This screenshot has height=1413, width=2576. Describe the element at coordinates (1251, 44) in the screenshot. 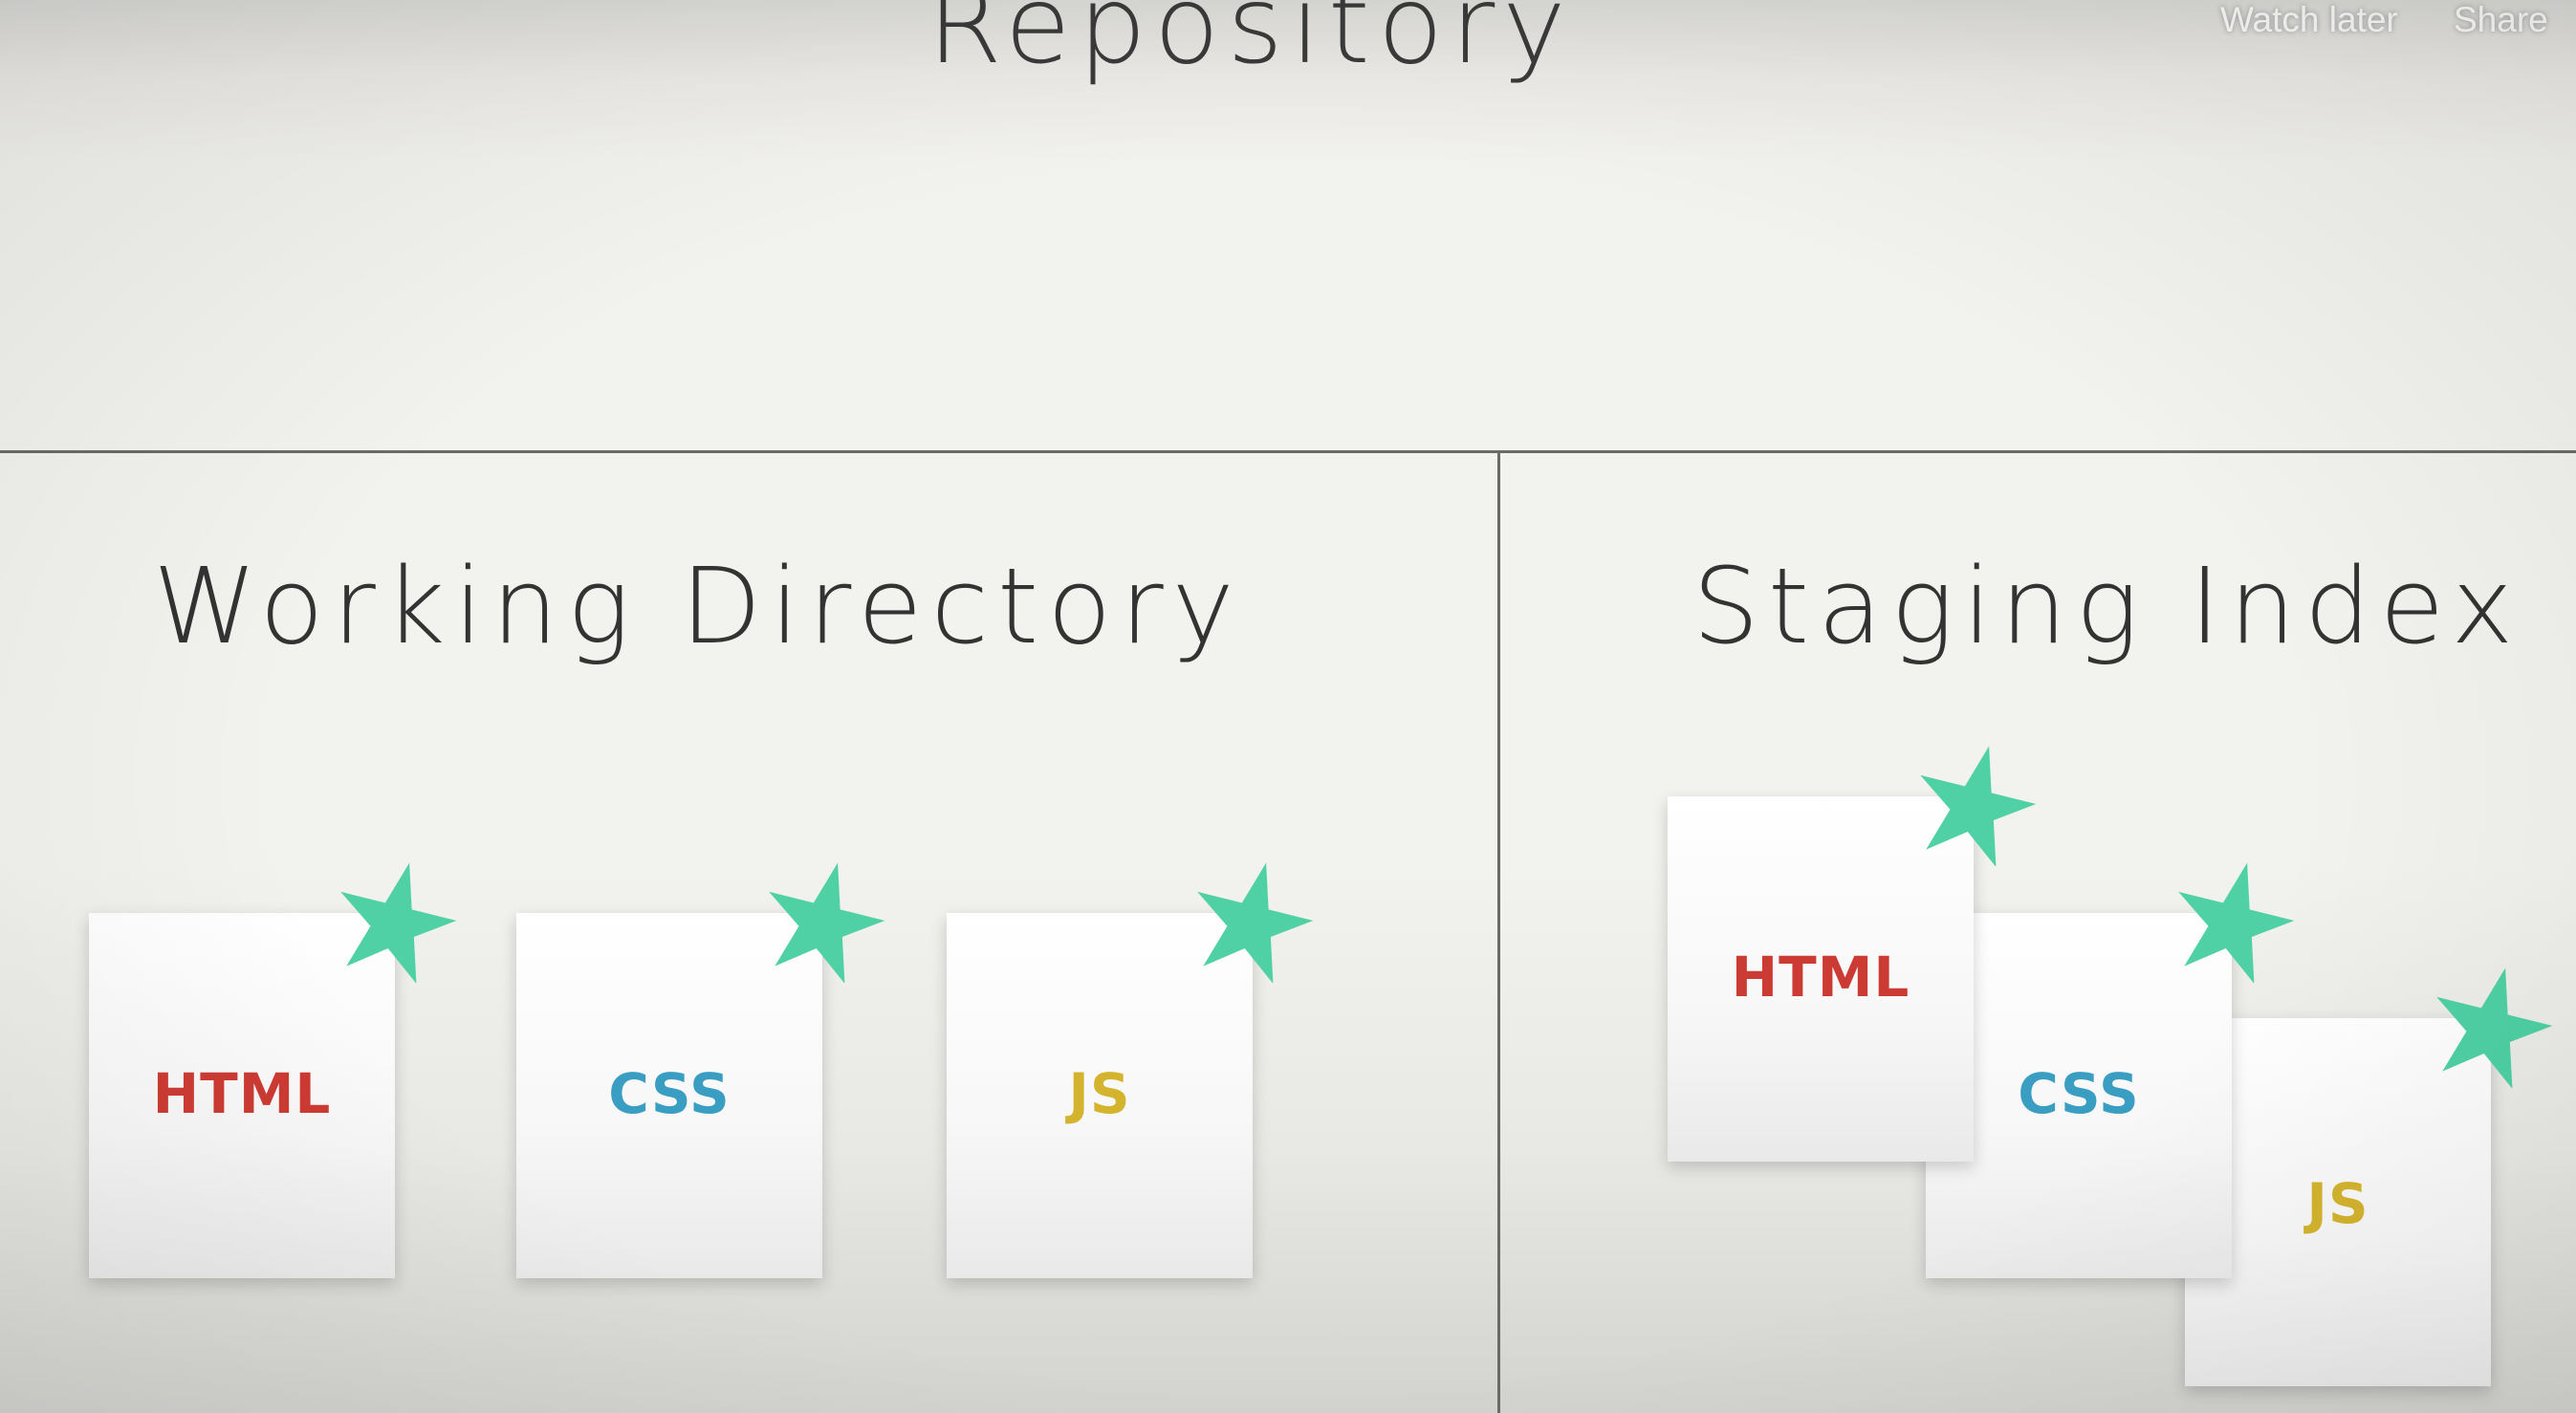

I see `repository-title: Repository` at that location.